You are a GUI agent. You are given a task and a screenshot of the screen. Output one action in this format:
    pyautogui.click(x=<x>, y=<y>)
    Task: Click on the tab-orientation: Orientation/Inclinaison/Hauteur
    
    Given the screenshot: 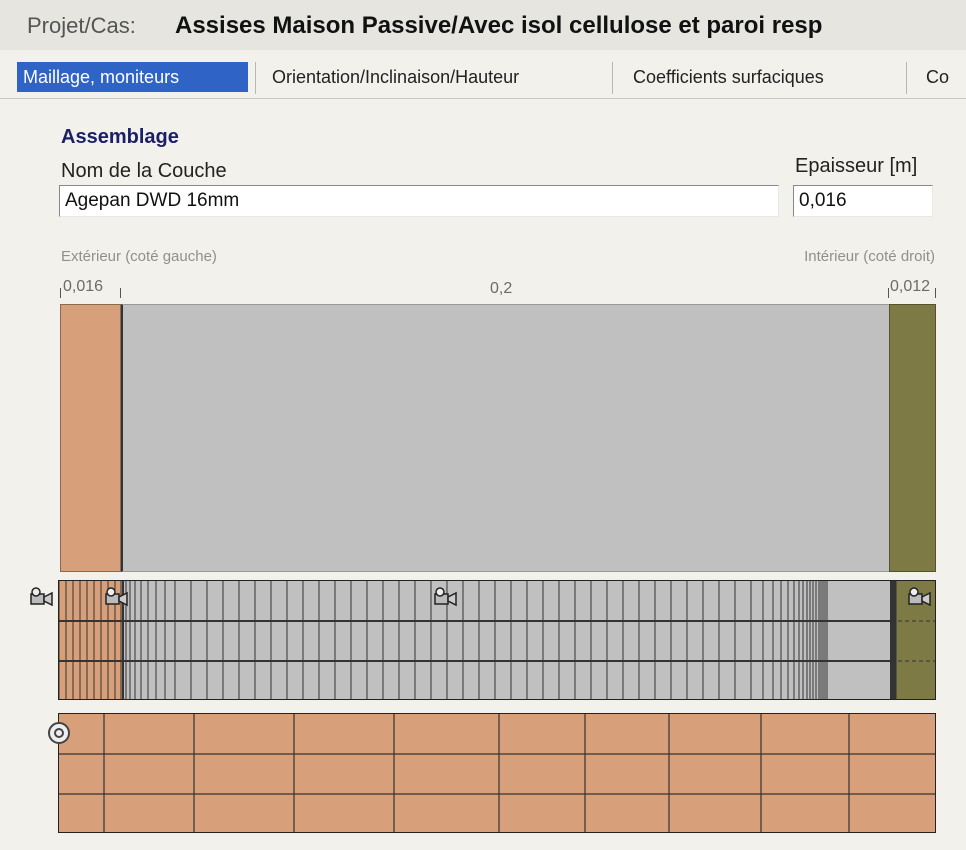 What is the action you would take?
    pyautogui.click(x=437, y=77)
    